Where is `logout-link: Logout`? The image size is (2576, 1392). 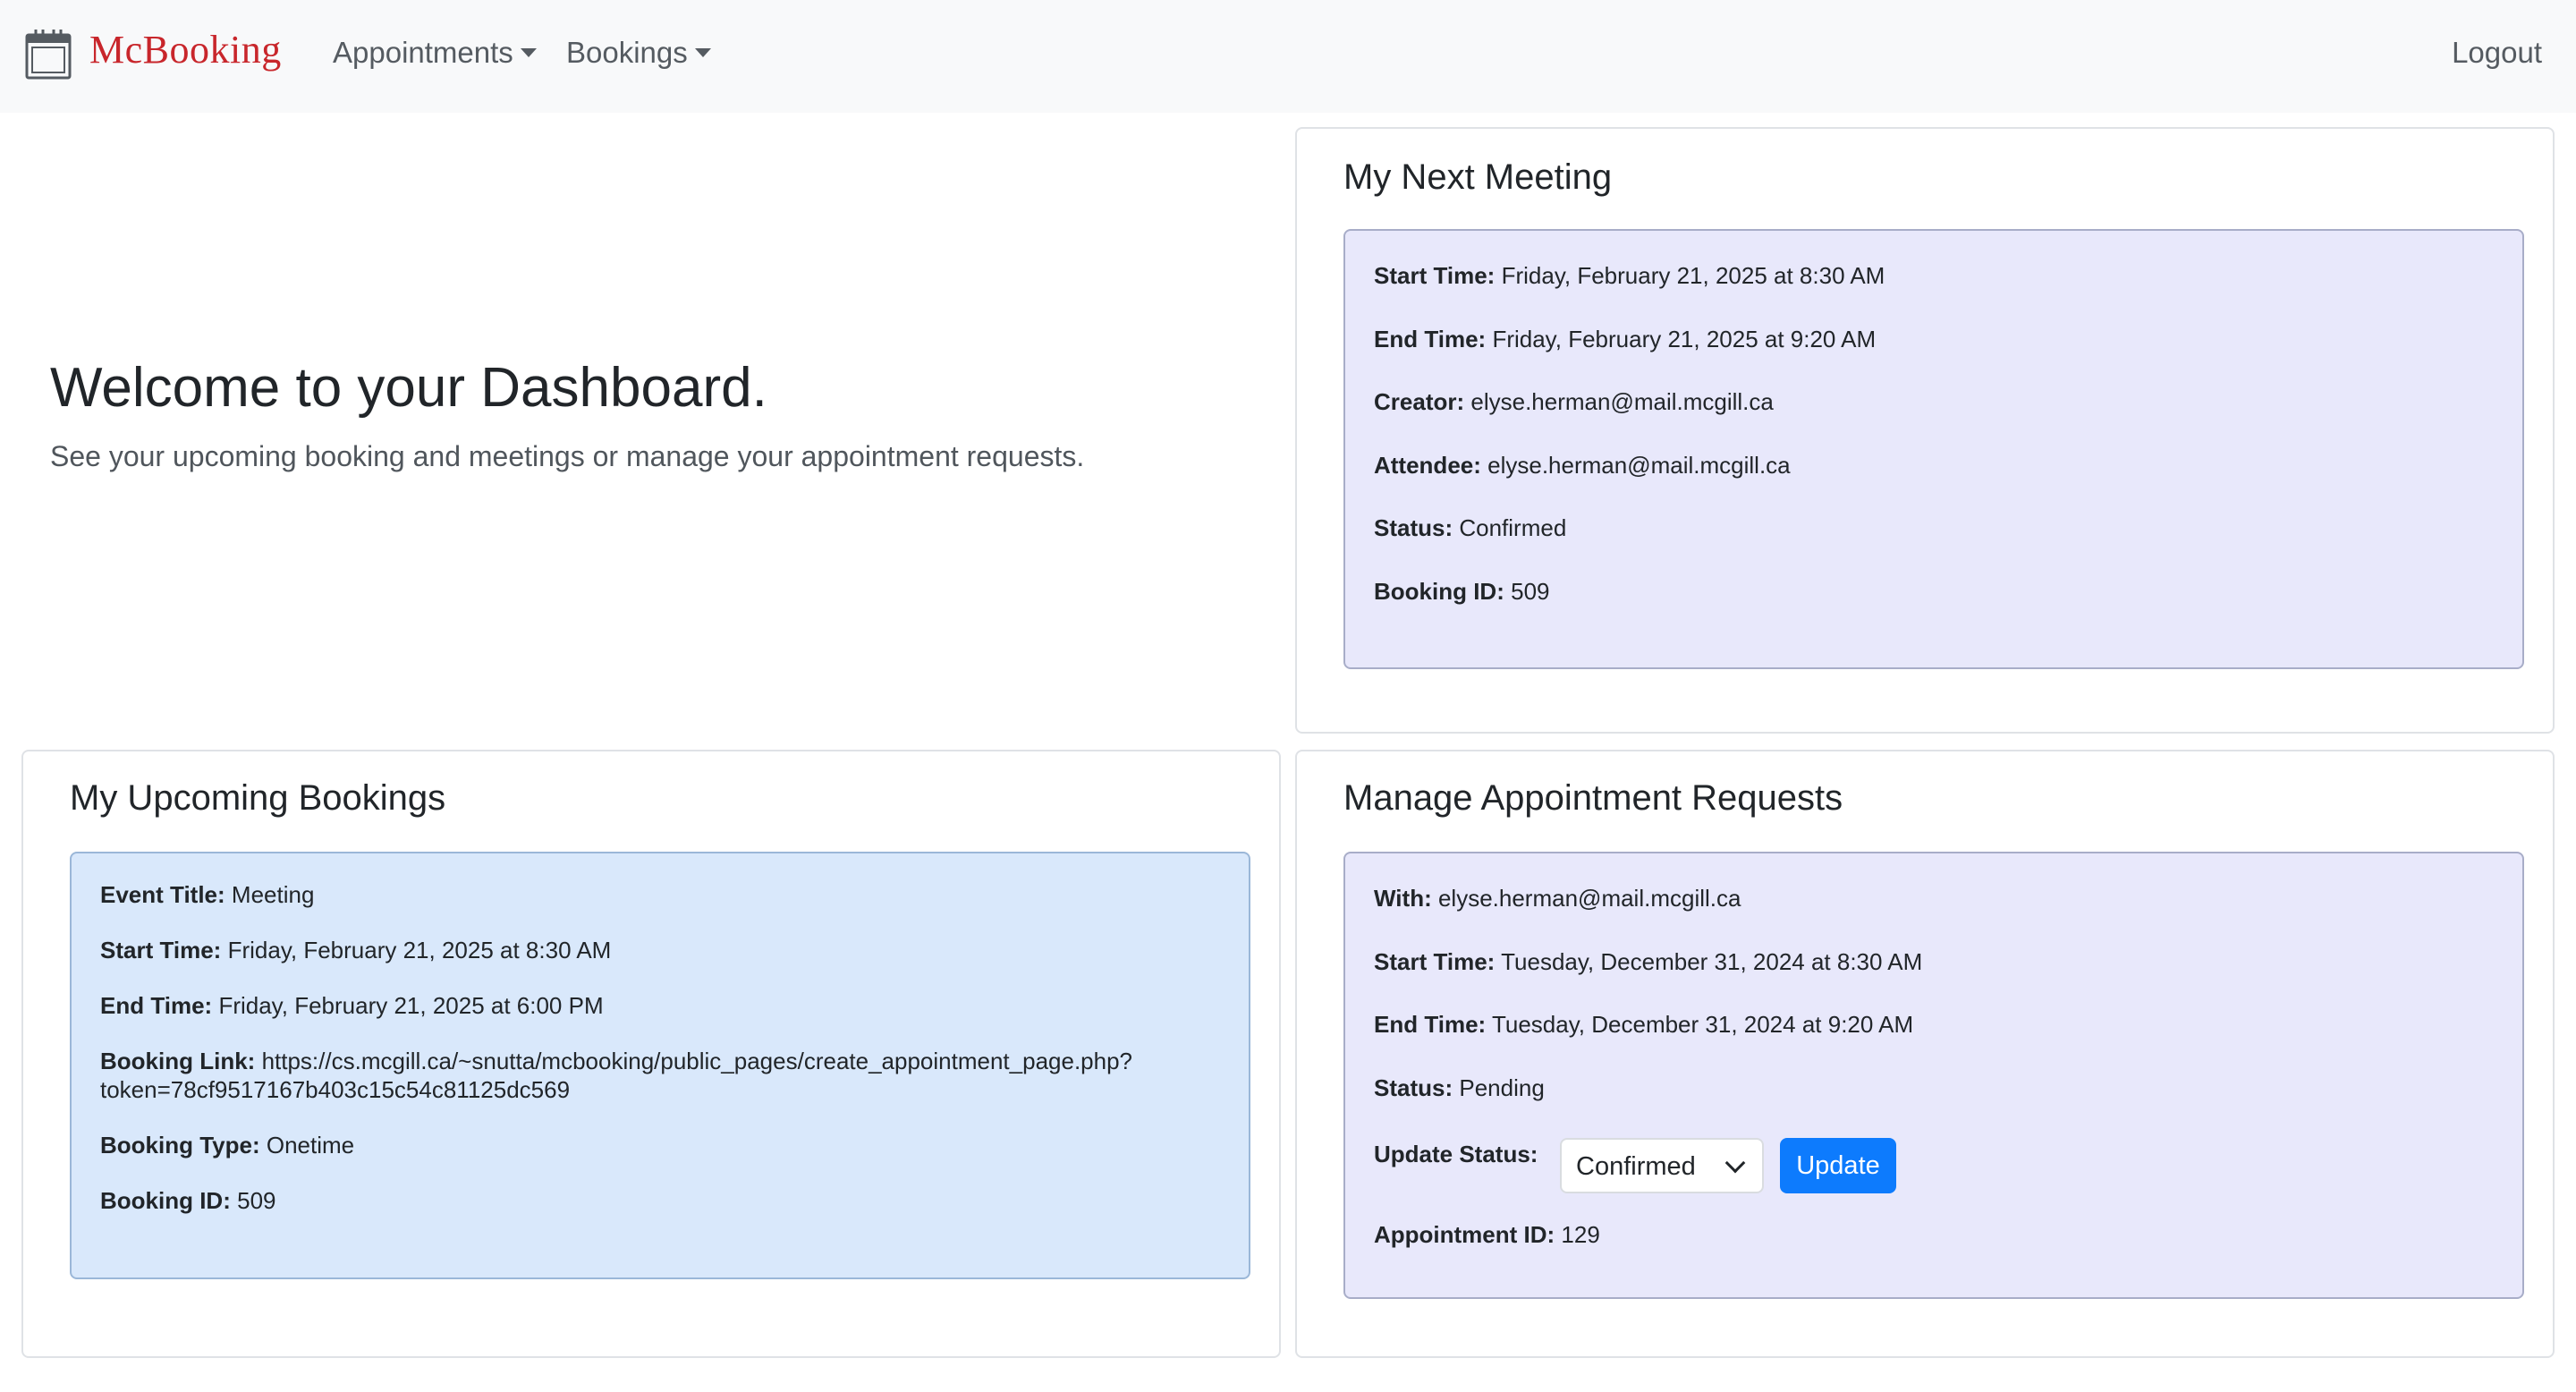
logout-link: Logout is located at coordinates (2497, 53).